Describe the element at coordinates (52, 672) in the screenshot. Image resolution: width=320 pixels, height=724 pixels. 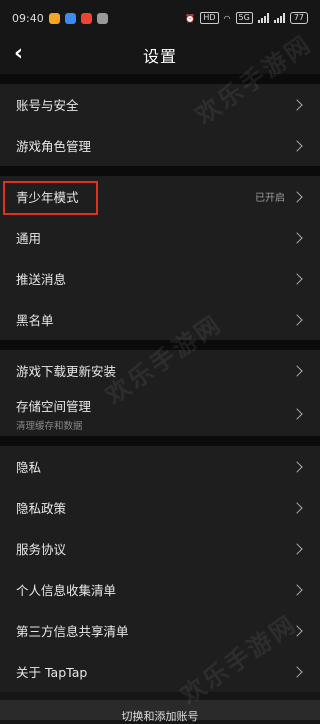
I see `item-label: 关于 TapTap` at that location.